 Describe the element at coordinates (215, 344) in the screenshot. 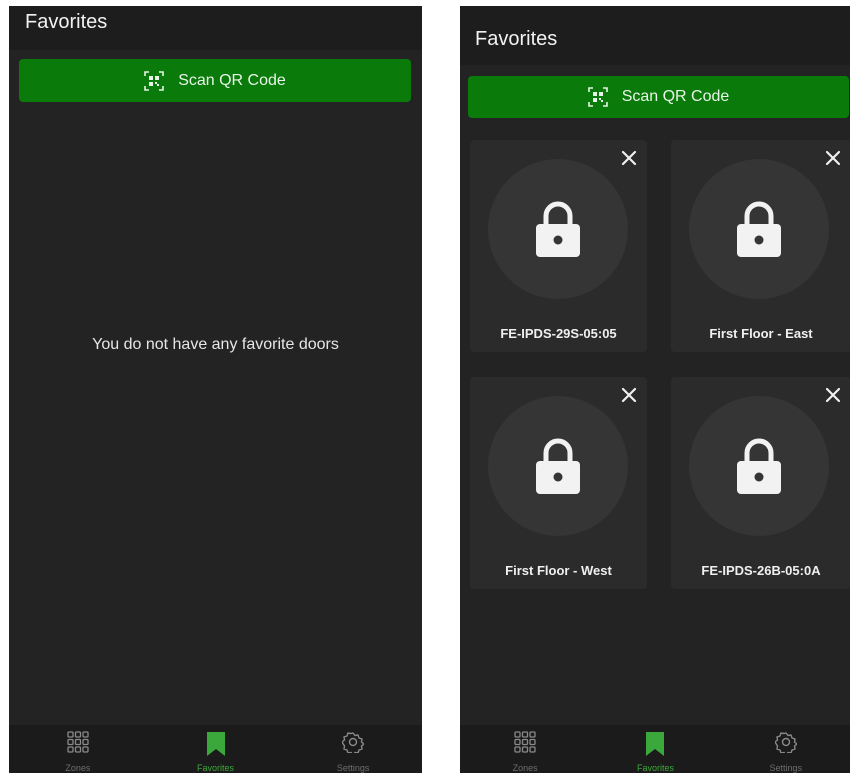

I see `empty-state-message: You do not have any favorite doors` at that location.